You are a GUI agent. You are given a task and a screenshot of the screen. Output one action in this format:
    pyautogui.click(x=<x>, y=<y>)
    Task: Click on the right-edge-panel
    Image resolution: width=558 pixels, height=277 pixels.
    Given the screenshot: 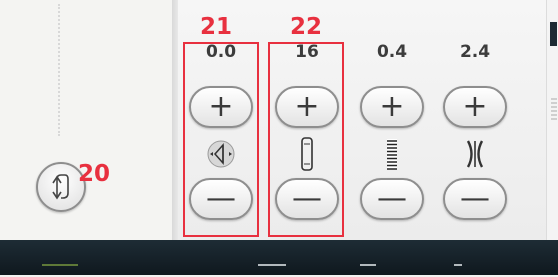 What is the action you would take?
    pyautogui.click(x=552, y=120)
    